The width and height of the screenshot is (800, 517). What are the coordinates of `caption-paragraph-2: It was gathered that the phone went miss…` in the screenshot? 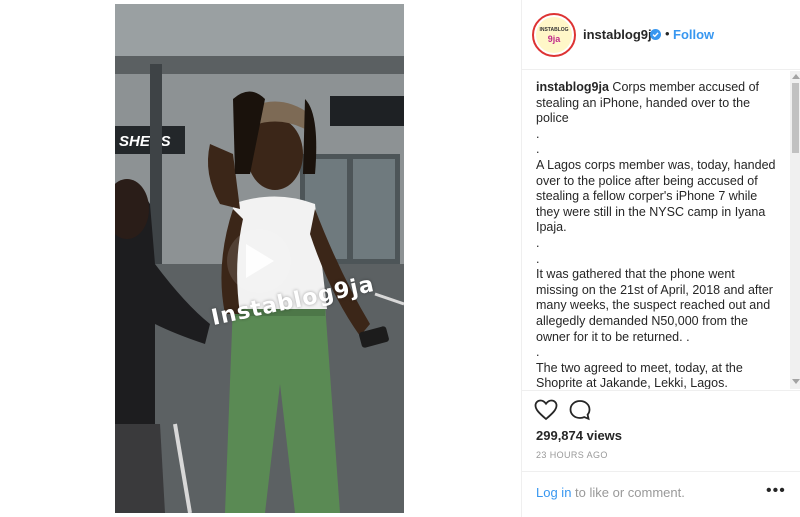 It's located at (654, 305).